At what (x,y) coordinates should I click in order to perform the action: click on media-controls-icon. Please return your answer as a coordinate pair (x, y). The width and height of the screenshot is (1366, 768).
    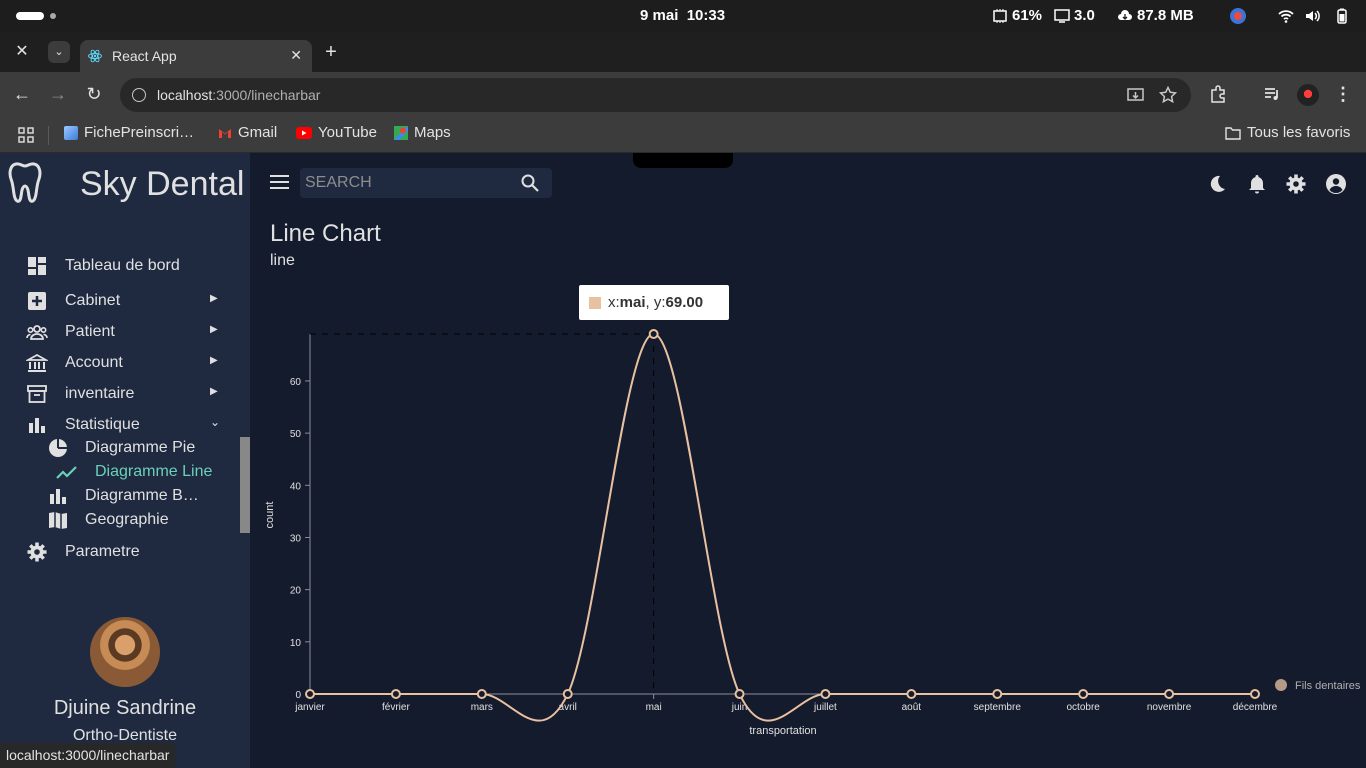
    Looking at the image, I should click on (1272, 94).